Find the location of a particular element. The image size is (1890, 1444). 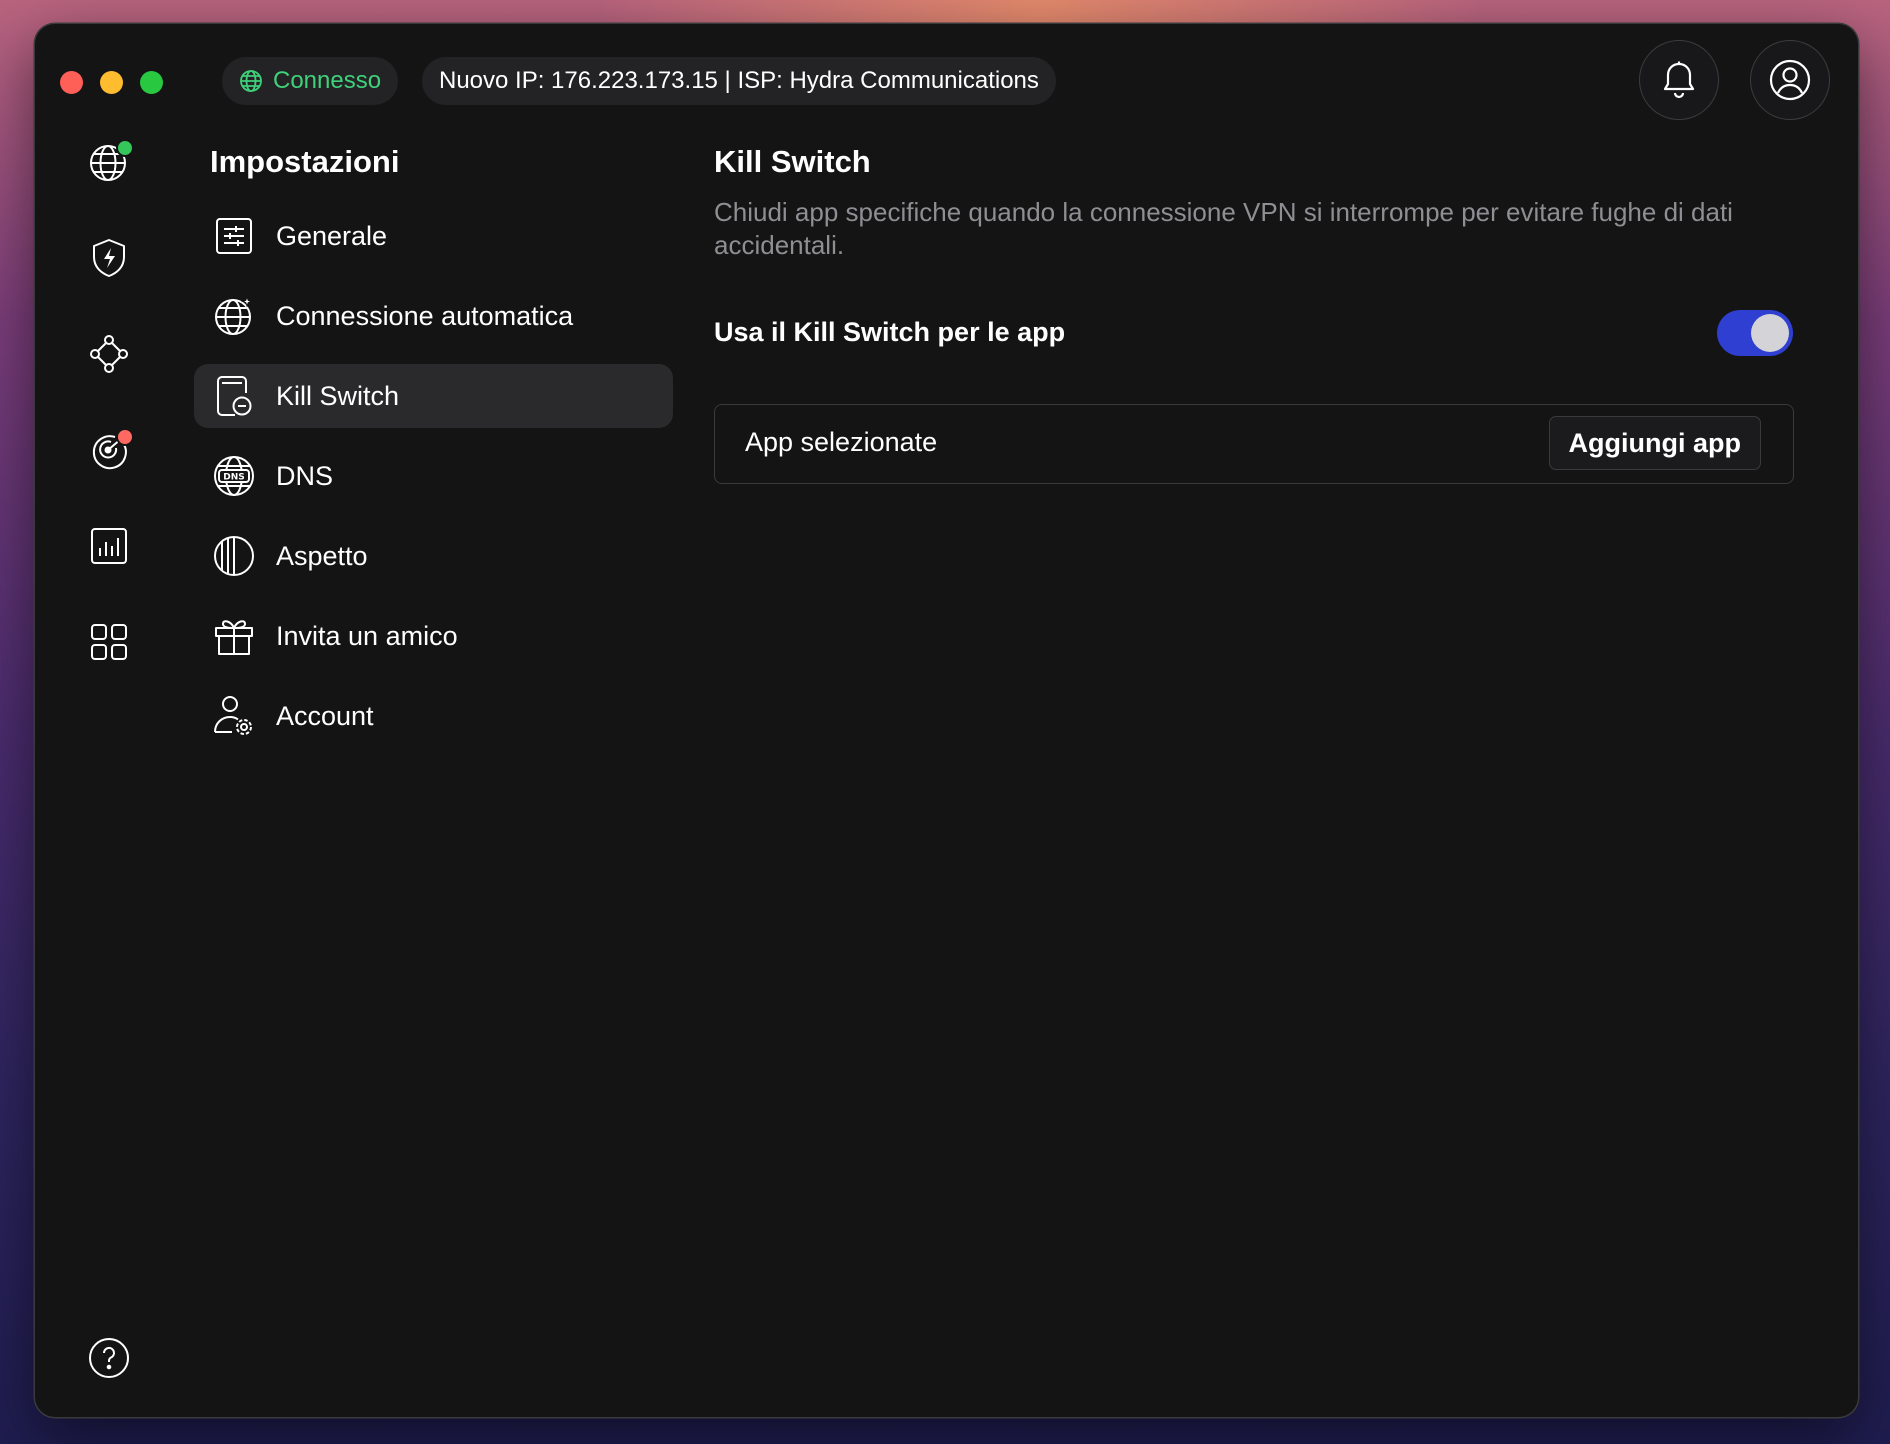

network-nodes-icon is located at coordinates (109, 354).